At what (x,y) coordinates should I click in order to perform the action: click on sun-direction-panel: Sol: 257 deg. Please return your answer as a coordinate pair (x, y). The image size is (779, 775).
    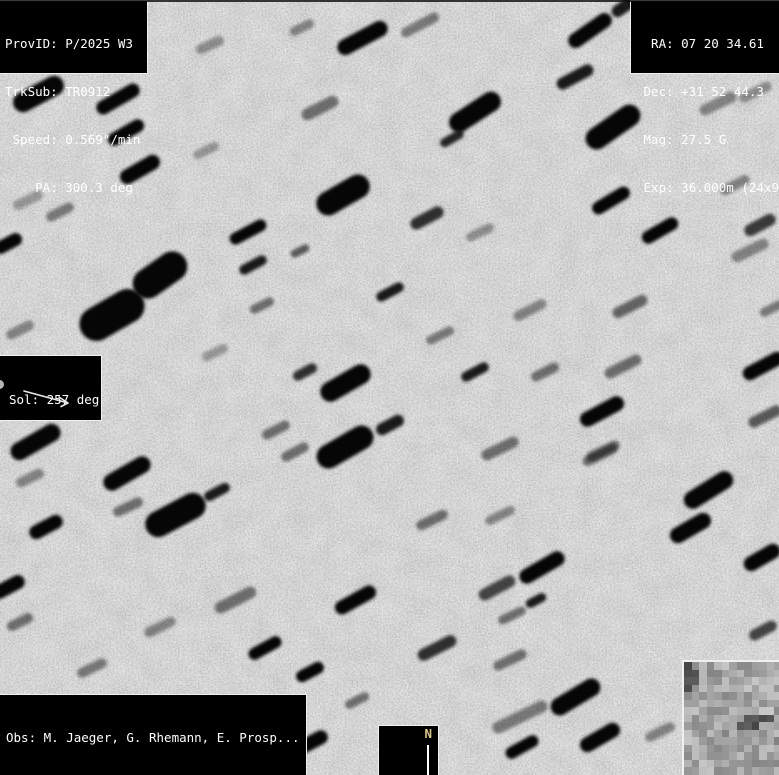
    Looking at the image, I should click on (51, 388).